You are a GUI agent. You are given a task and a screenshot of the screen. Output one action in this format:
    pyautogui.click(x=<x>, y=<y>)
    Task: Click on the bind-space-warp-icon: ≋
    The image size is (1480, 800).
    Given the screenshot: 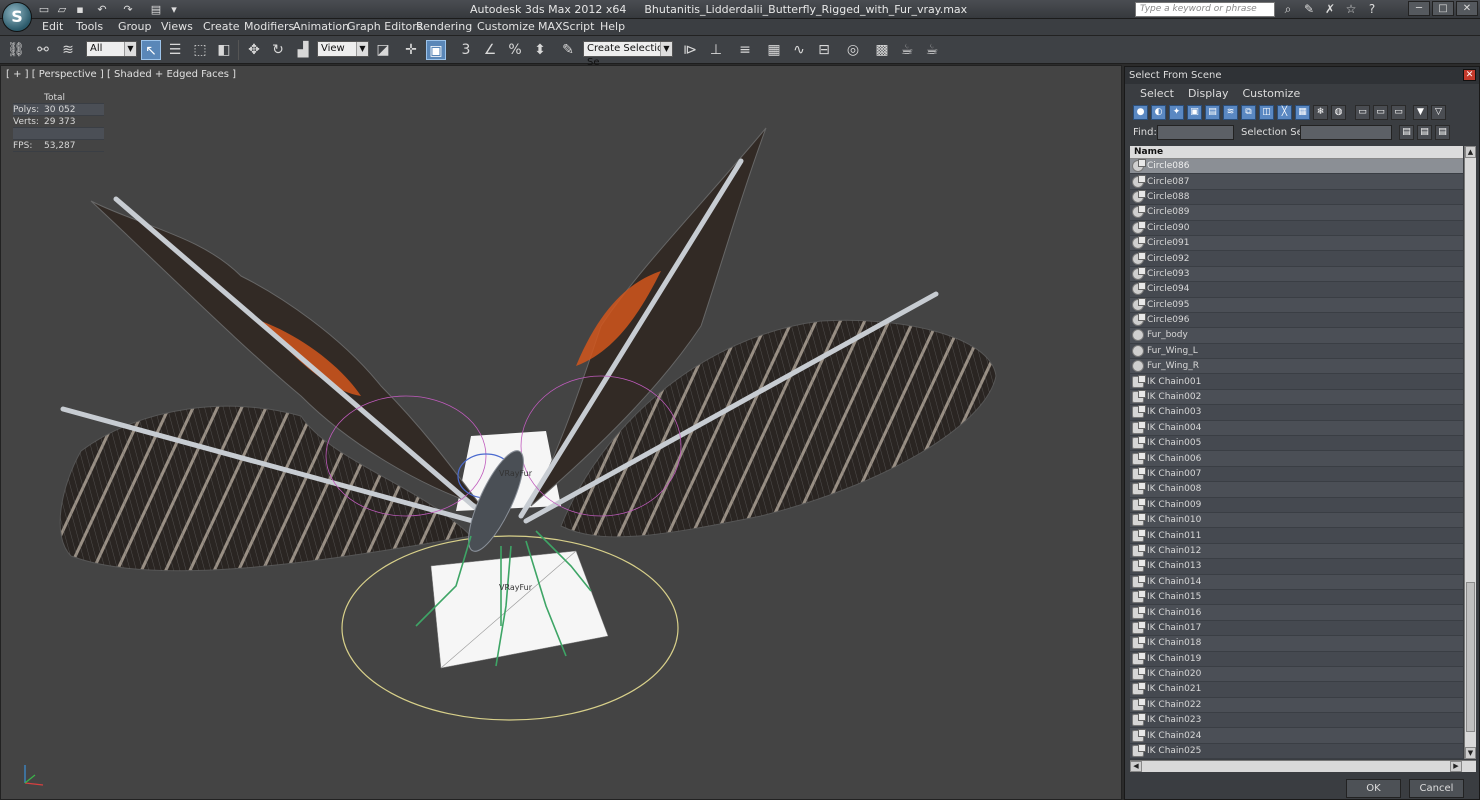 What is the action you would take?
    pyautogui.click(x=68, y=50)
    